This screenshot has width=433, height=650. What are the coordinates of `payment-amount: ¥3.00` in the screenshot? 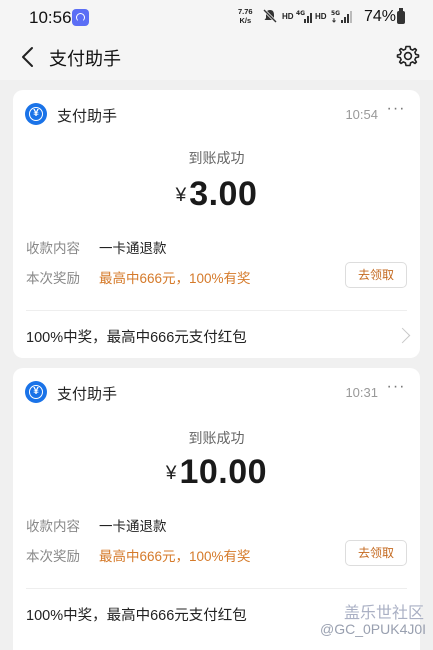 It's located at (216, 194).